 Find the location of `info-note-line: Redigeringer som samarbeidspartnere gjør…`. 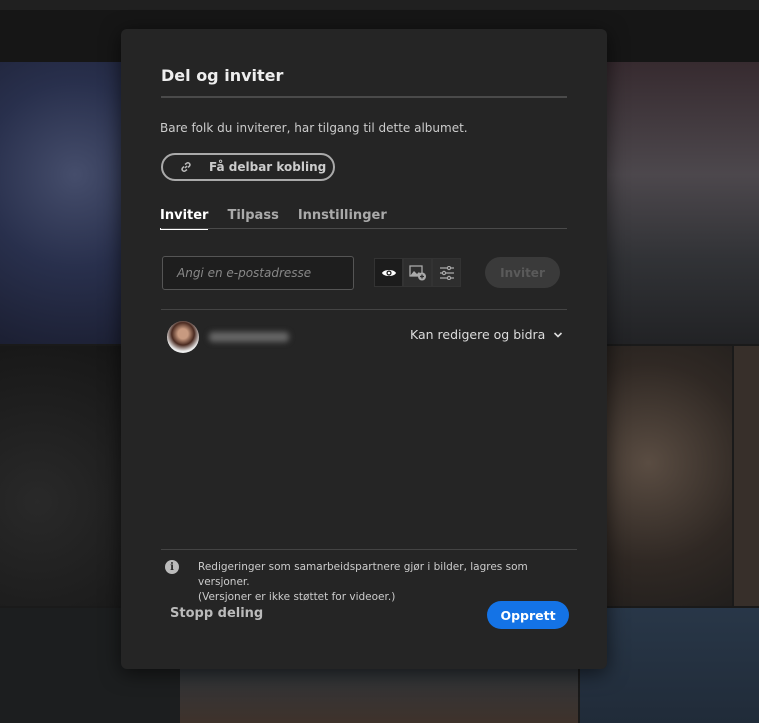

info-note-line: Redigeringer som samarbeidspartnere gjør… is located at coordinates (363, 574).